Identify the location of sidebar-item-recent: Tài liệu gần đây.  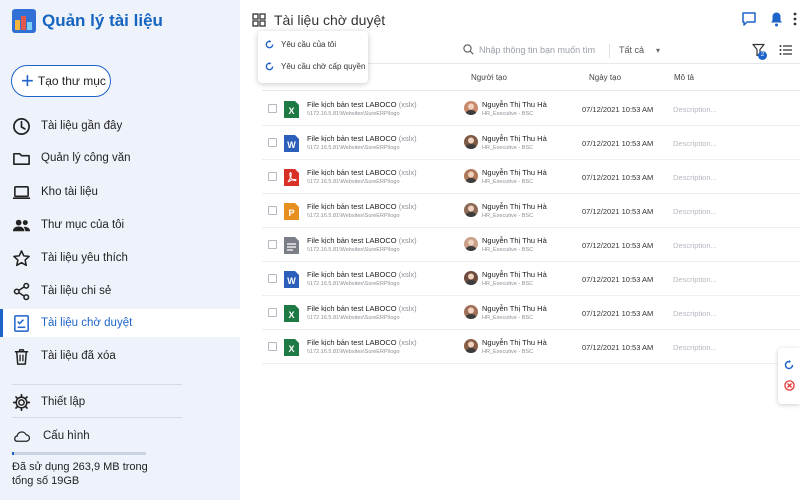
(120, 126).